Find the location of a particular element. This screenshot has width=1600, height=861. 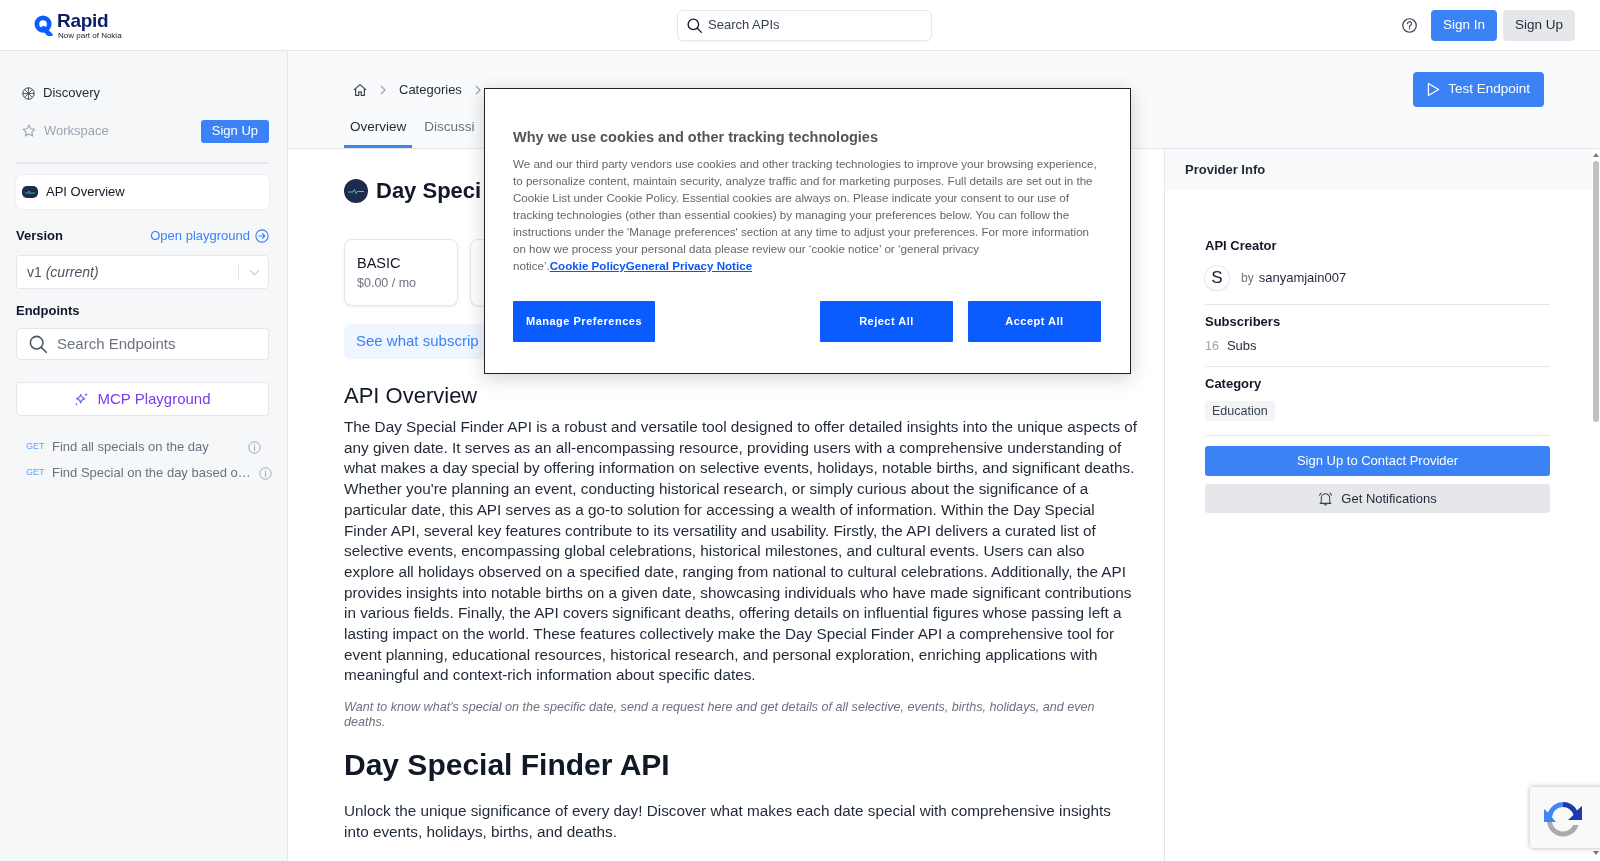

policy-link: Cookie Policy is located at coordinates (587, 265).